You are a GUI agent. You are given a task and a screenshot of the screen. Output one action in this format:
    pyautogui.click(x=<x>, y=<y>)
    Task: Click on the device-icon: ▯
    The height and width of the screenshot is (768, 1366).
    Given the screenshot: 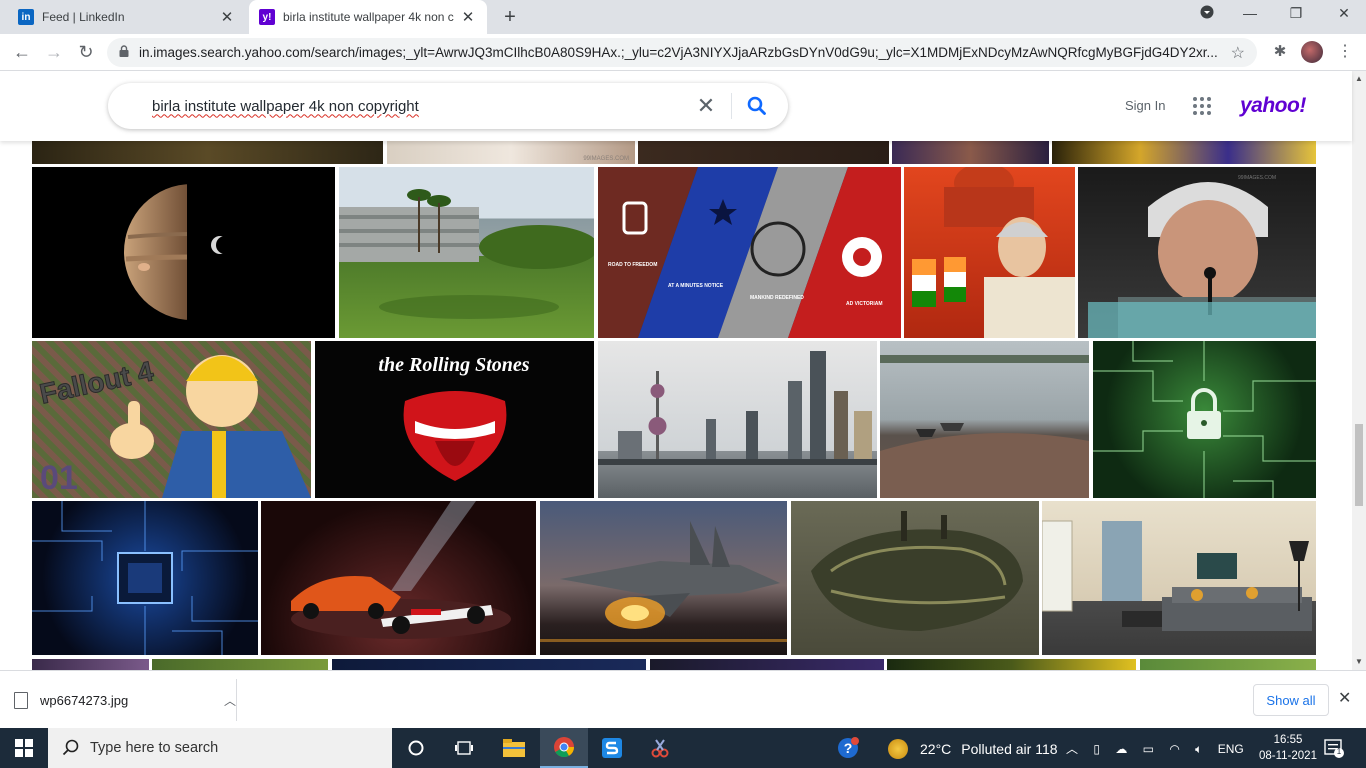 What is the action you would take?
    pyautogui.click(x=1096, y=749)
    